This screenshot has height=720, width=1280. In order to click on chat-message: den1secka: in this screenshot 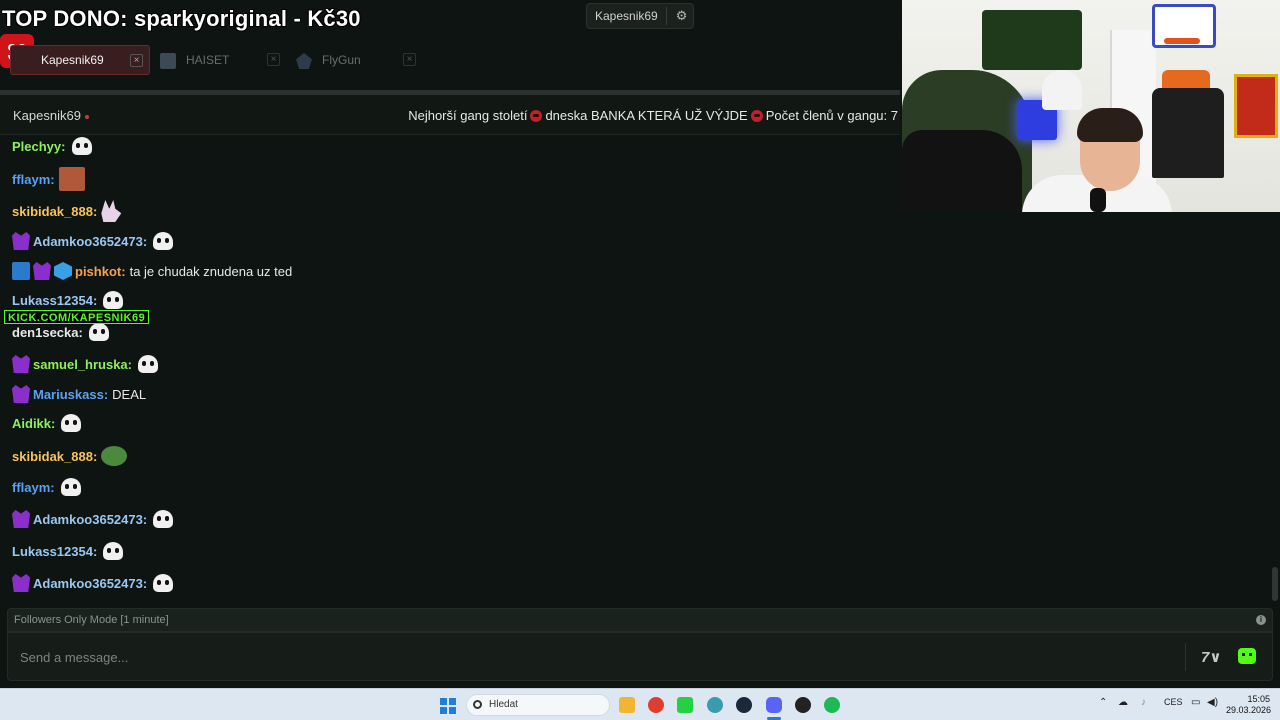, I will do `click(60, 332)`.